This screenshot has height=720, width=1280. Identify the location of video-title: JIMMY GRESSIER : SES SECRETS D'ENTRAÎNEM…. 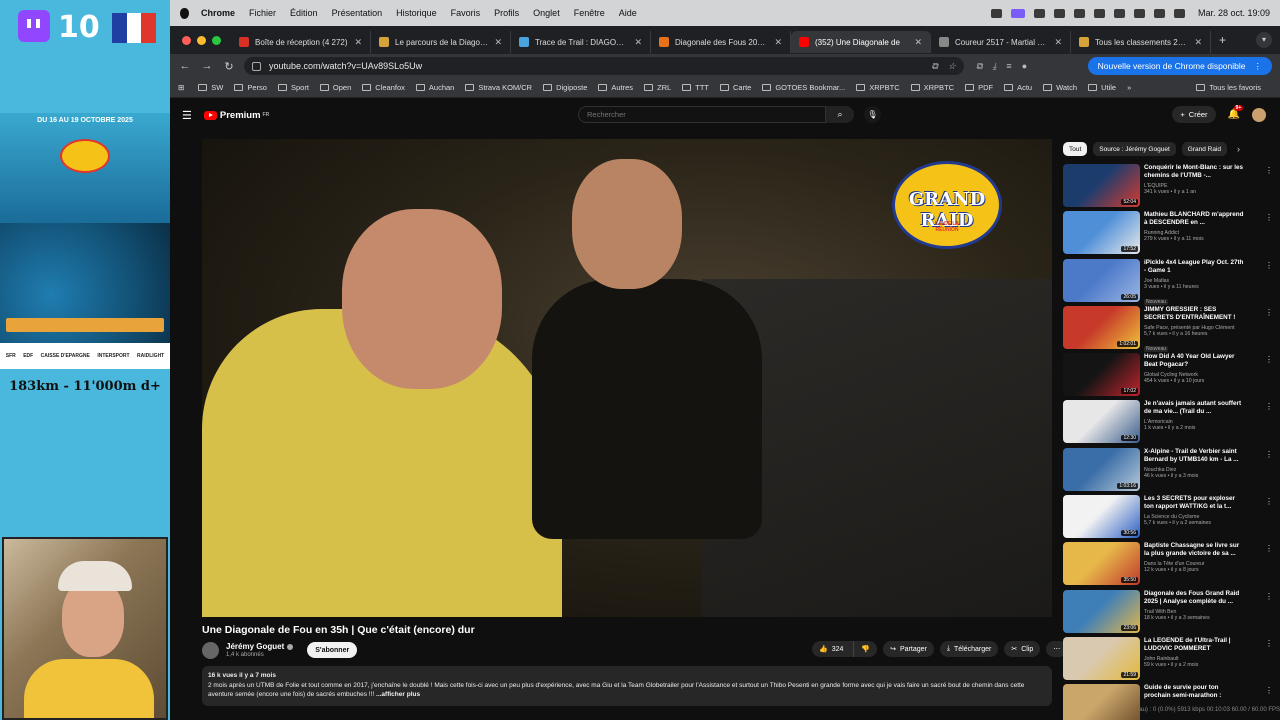
(1194, 314).